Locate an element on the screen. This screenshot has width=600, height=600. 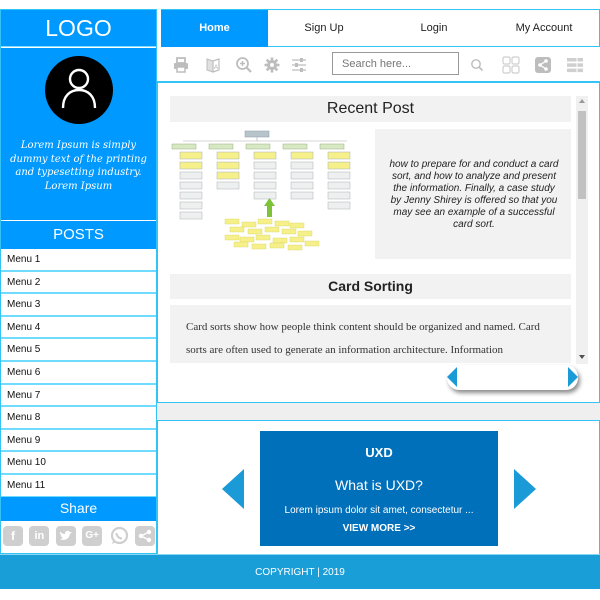
menu-item: Menu 11 is located at coordinates (78, 486).